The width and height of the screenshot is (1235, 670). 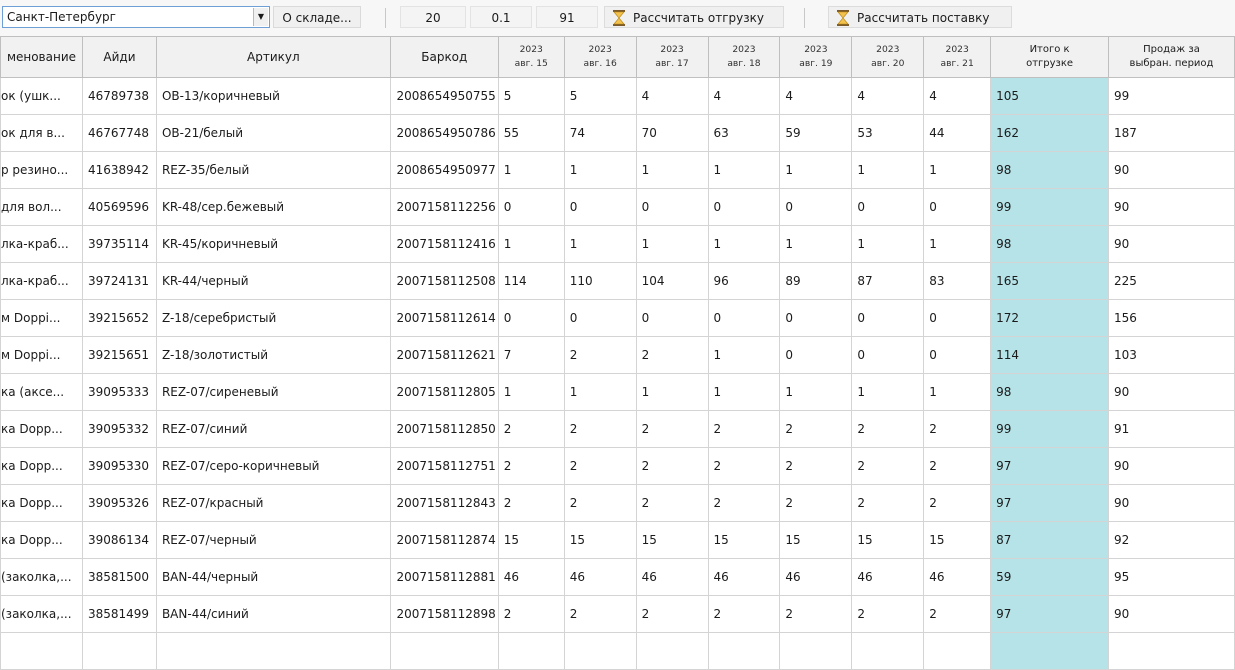 I want to click on cell-id: 39095333, so click(x=119, y=392).